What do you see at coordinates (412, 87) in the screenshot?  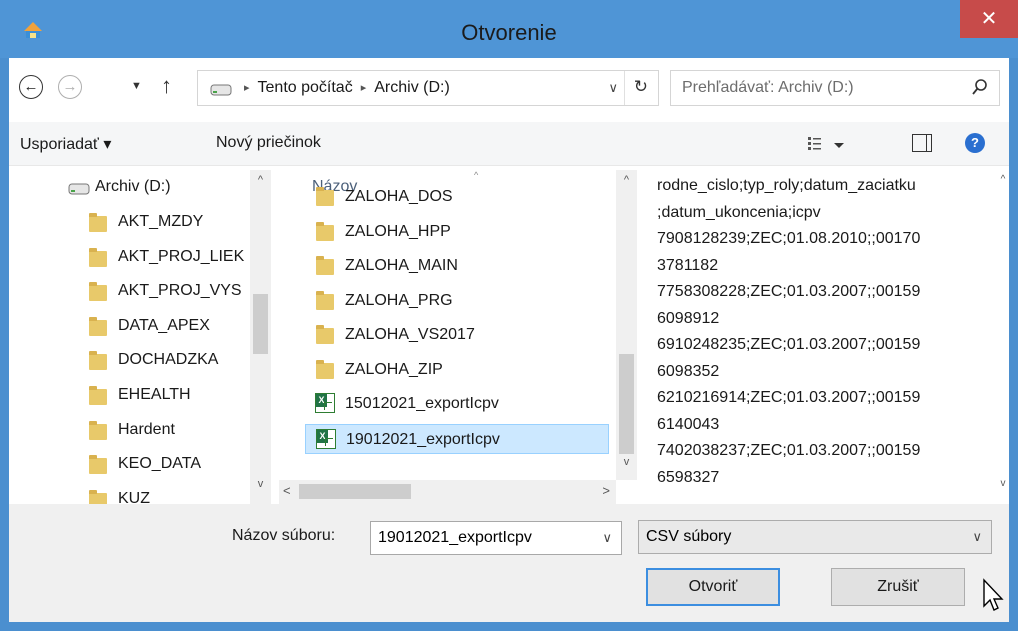 I see `breadcrumb-archiv: Archiv (D:)` at bounding box center [412, 87].